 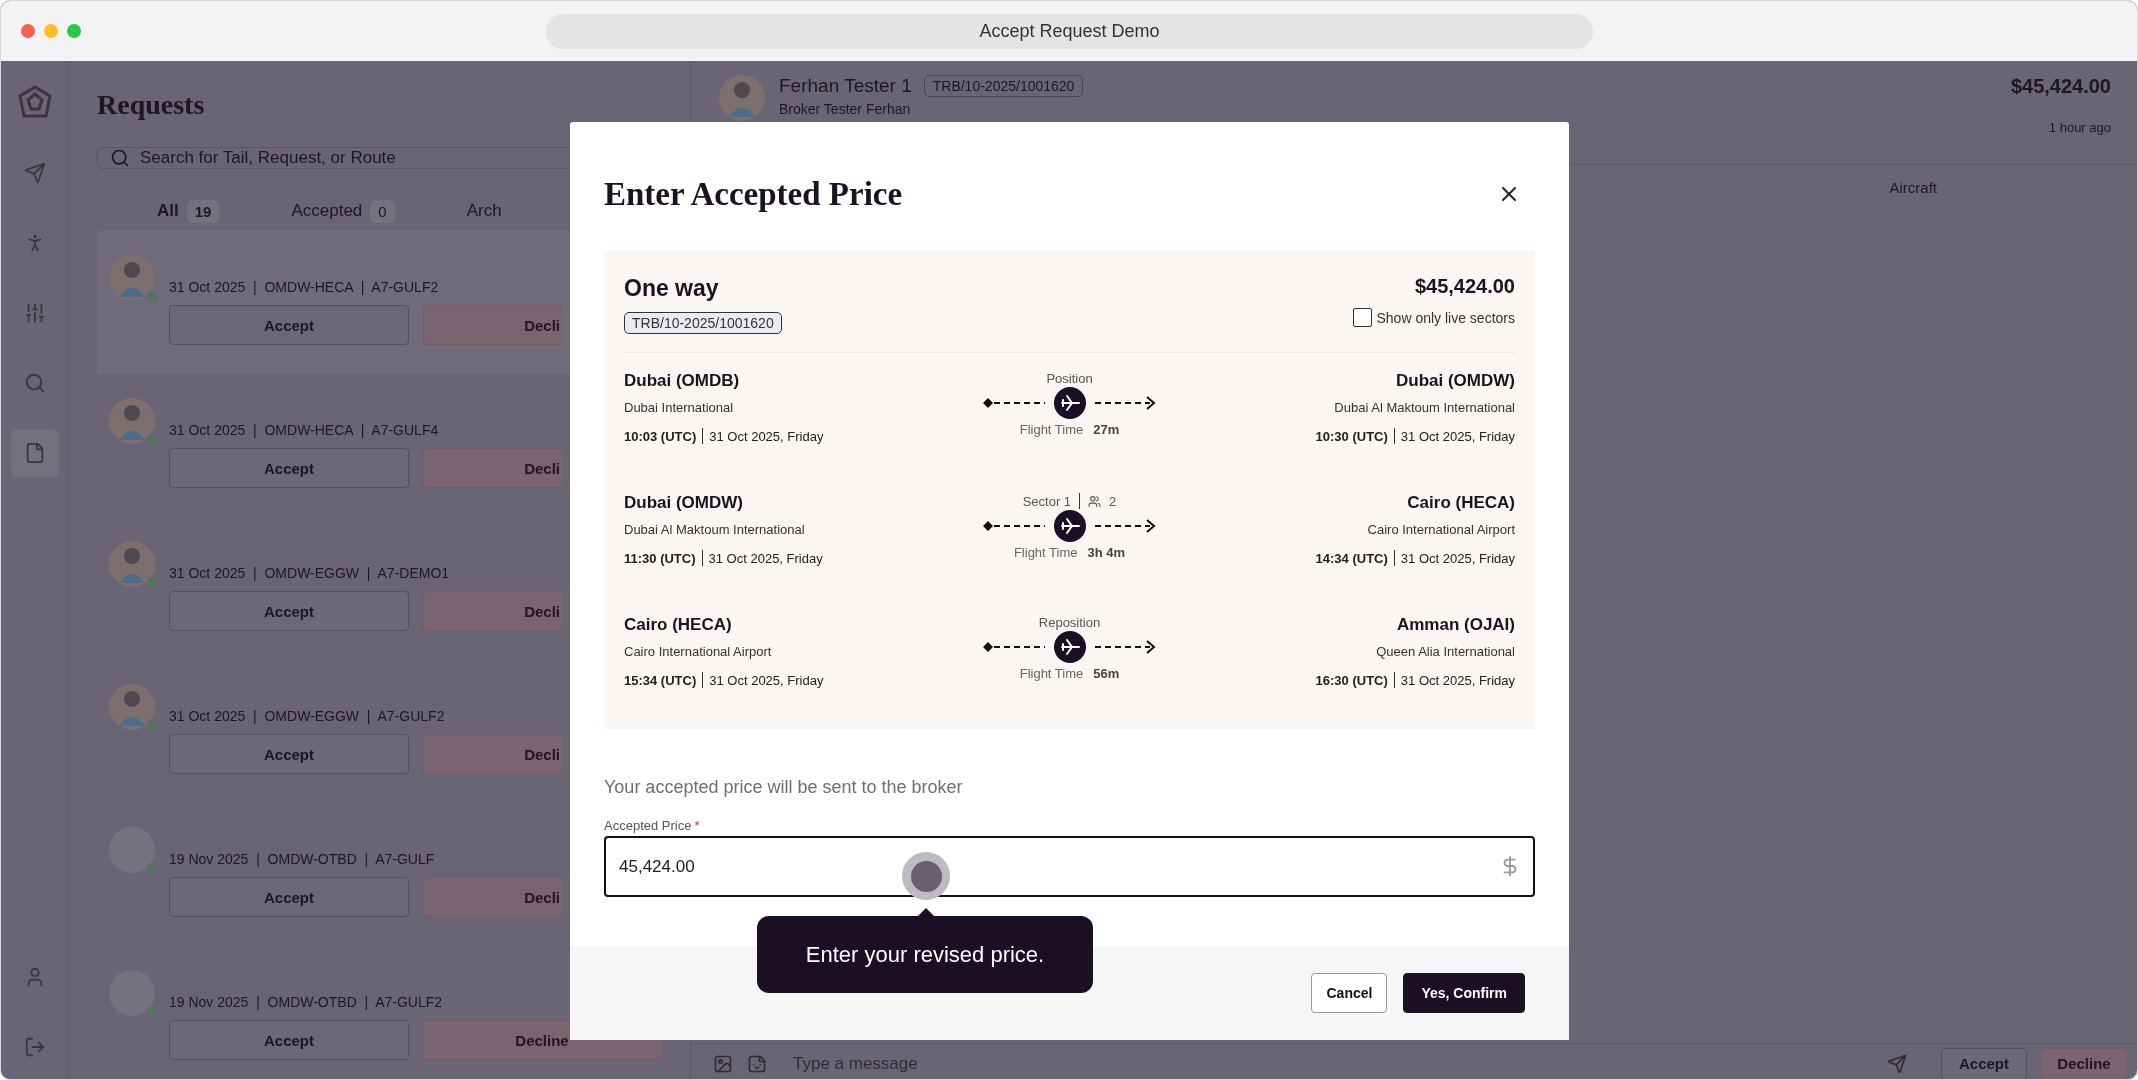 I want to click on window-title: Accept Request Demo, so click(x=1069, y=31).